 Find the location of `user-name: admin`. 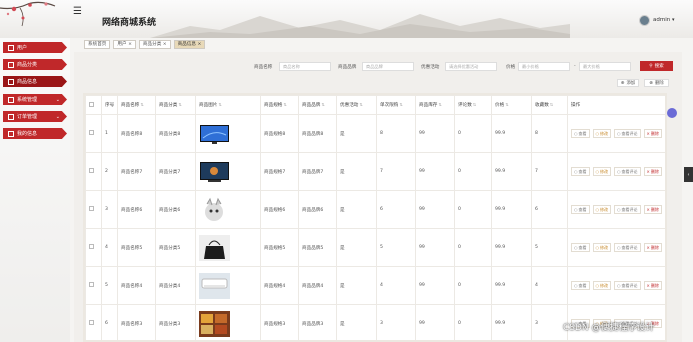

user-name: admin is located at coordinates (661, 20).